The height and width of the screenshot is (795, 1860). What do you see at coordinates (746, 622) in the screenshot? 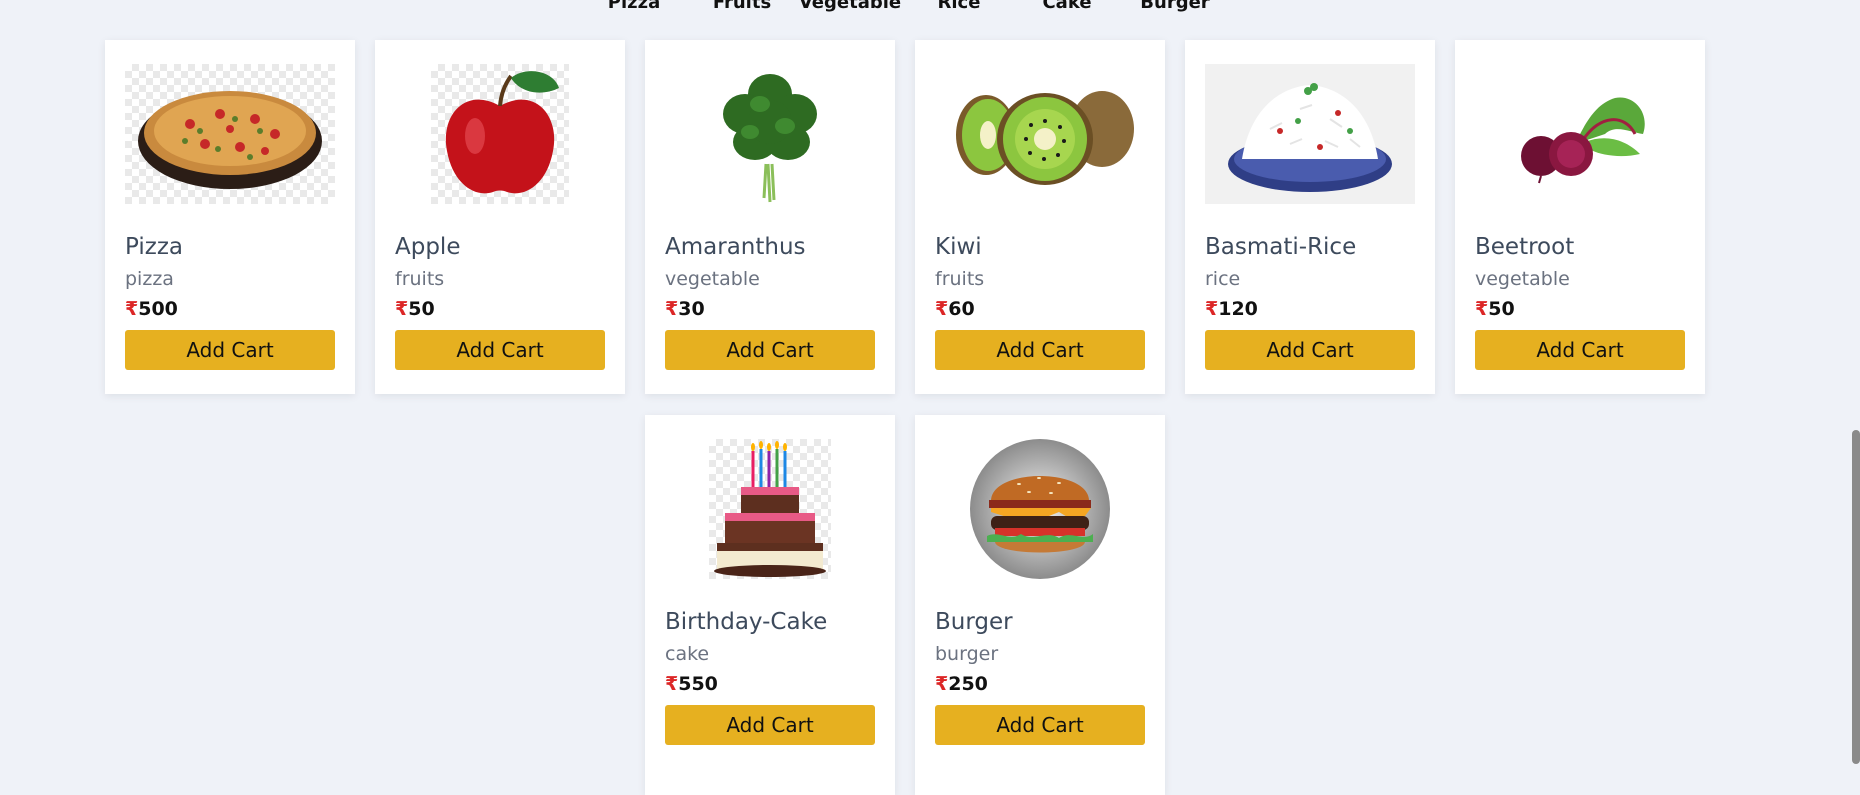
I see `product-name: Birthday-Cake` at bounding box center [746, 622].